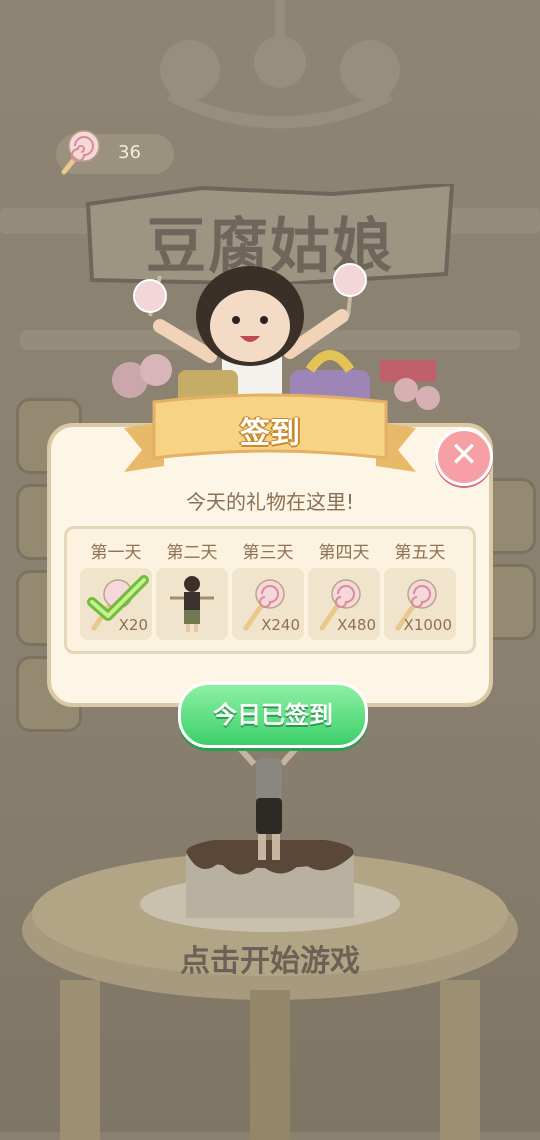  Describe the element at coordinates (268, 553) in the screenshot. I see `day-label: 第三天` at that location.